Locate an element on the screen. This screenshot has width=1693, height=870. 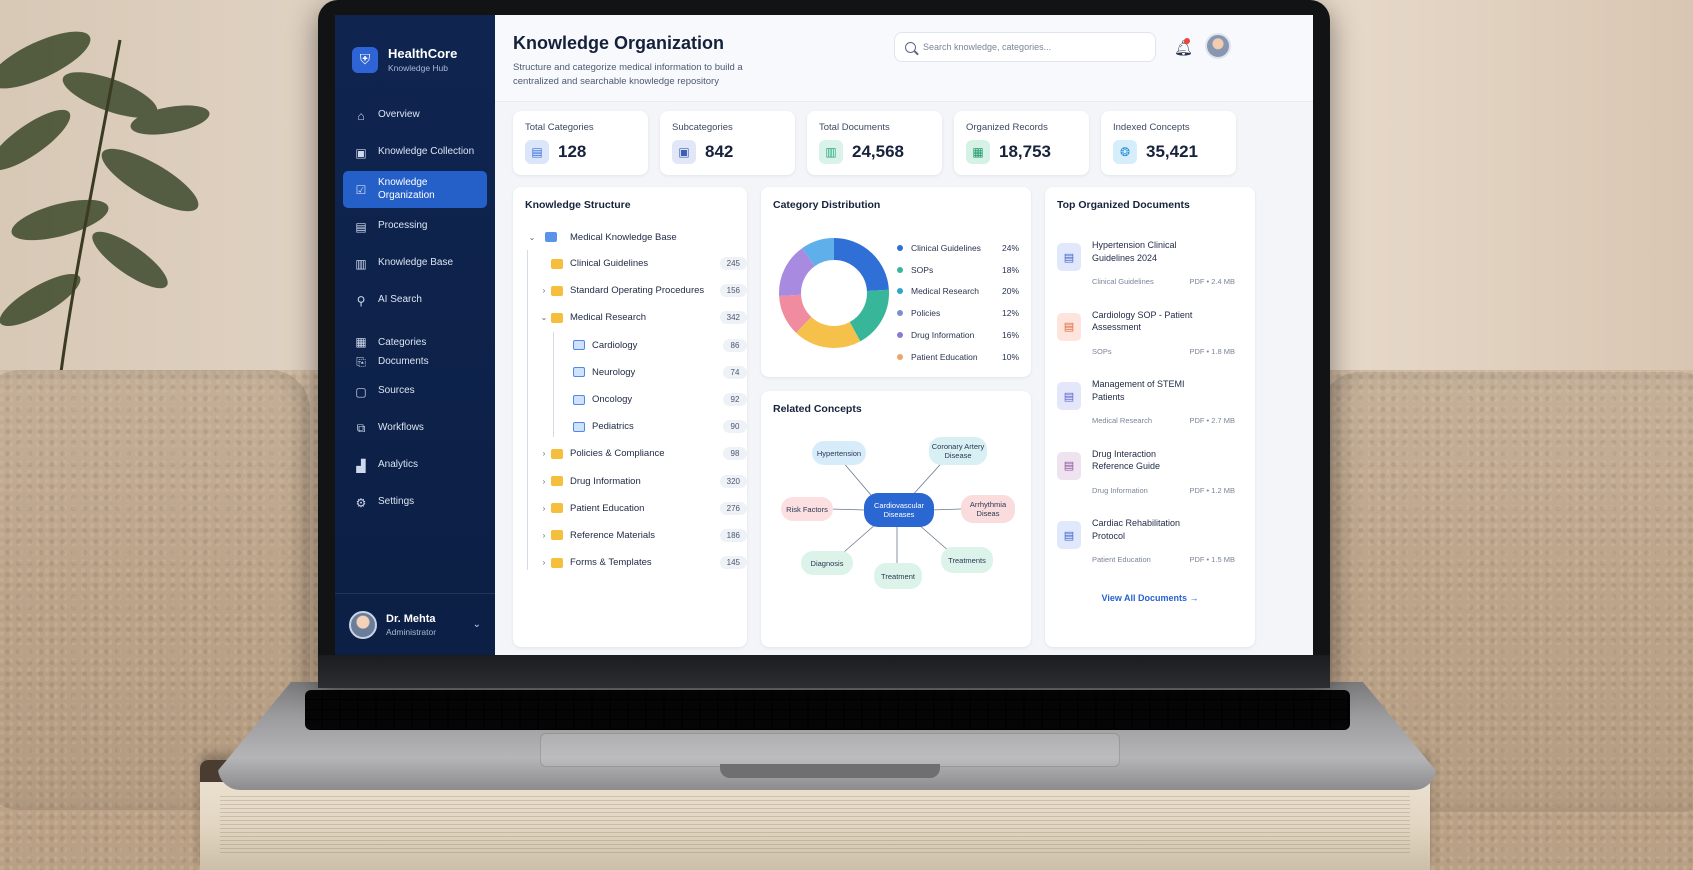
document-meta: PDF • 1.8 MB is located at coordinates (1212, 351).